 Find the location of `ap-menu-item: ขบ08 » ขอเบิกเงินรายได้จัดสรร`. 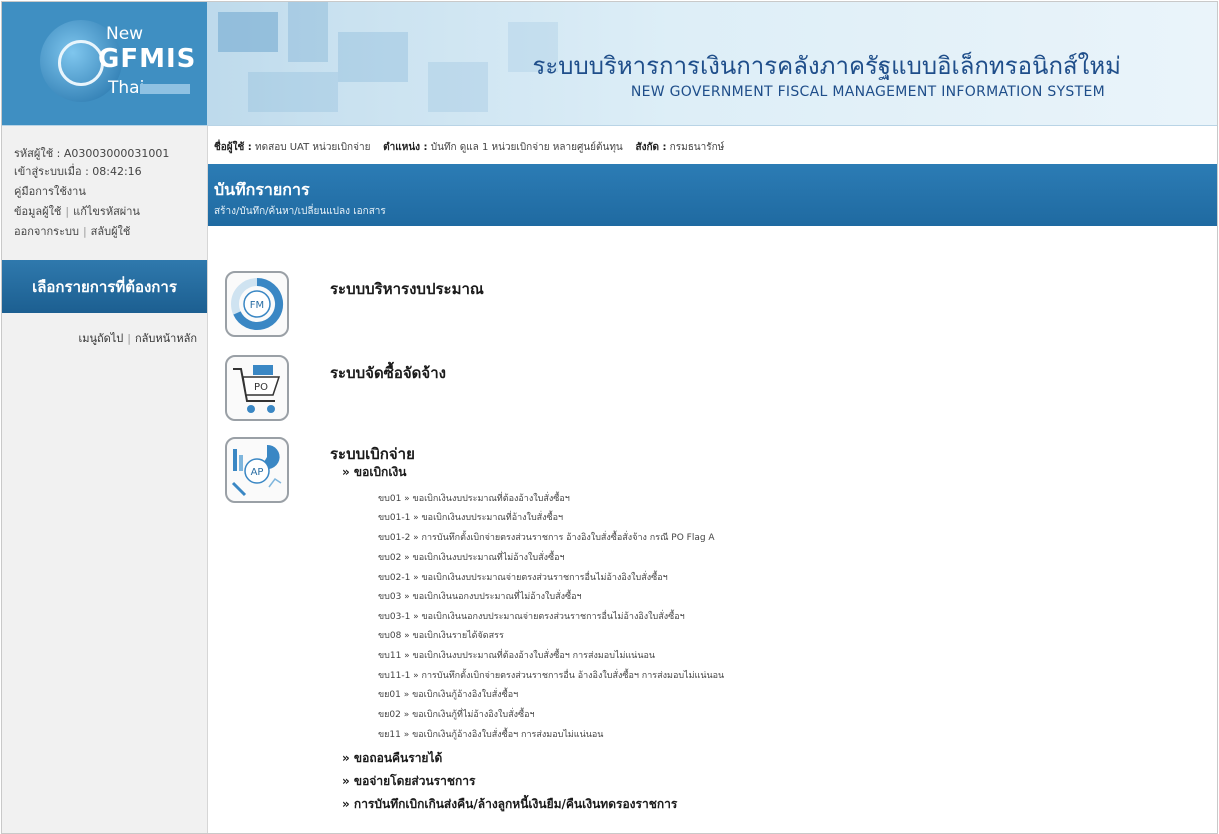

ap-menu-item: ขบ08 » ขอเบิกเงินรายได้จัดสรร is located at coordinates (441, 635).